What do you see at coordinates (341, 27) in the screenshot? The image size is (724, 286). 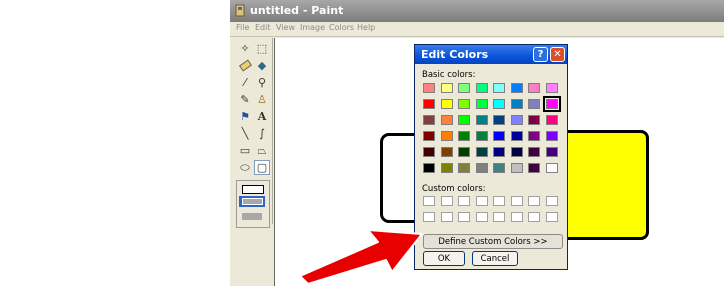 I see `menu-colors: Colors` at bounding box center [341, 27].